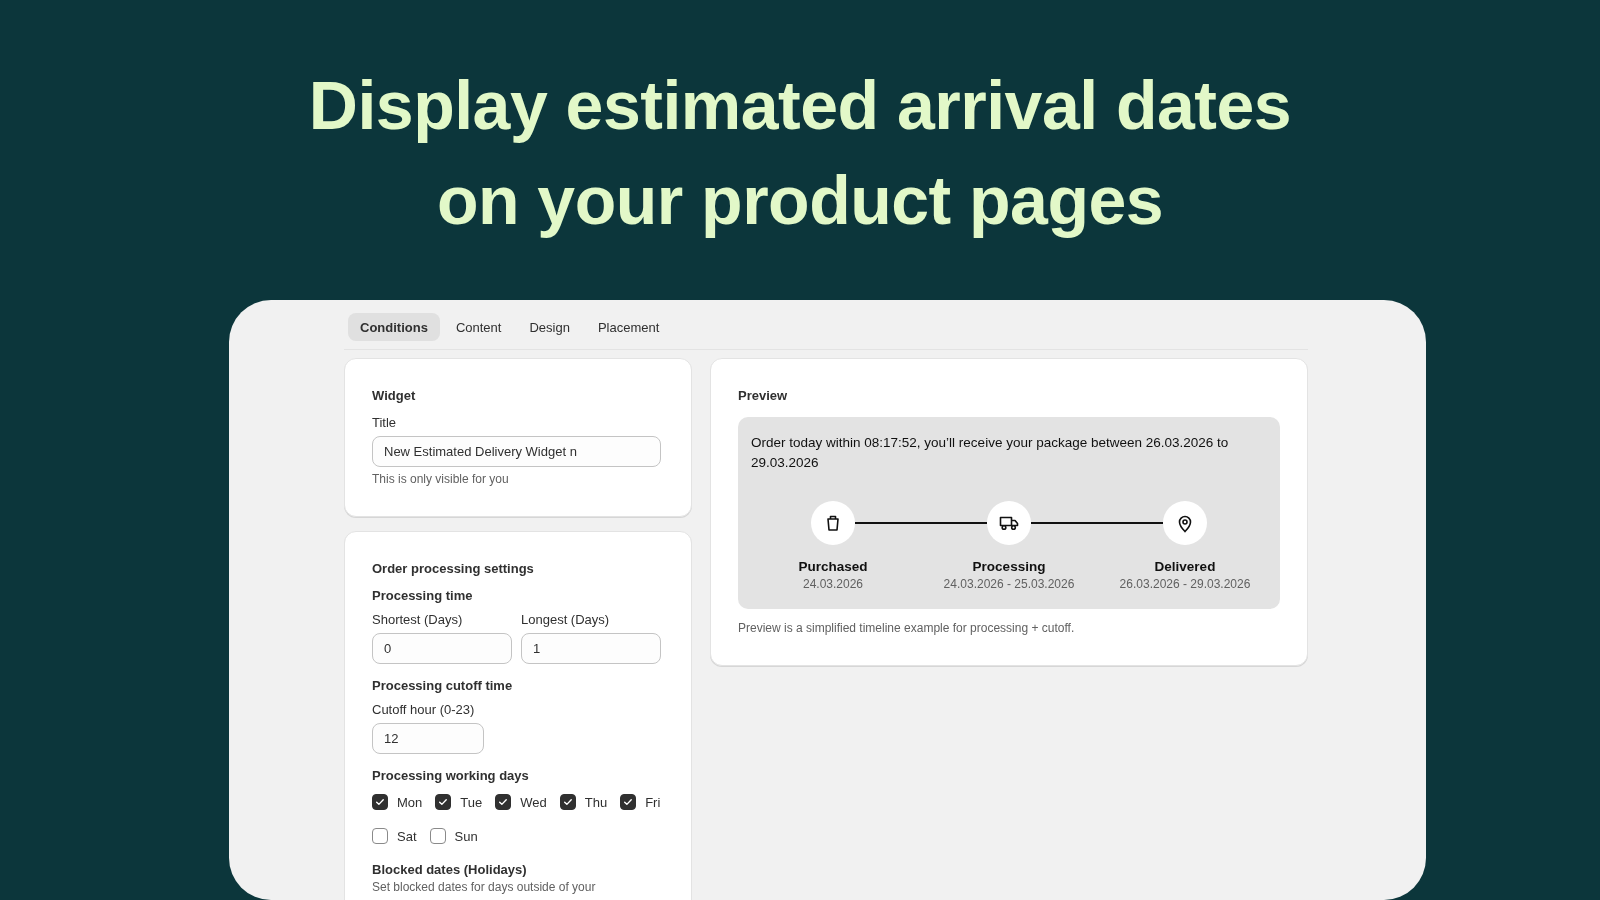 The height and width of the screenshot is (900, 1600). What do you see at coordinates (385, 422) in the screenshot?
I see `field-label: Title` at bounding box center [385, 422].